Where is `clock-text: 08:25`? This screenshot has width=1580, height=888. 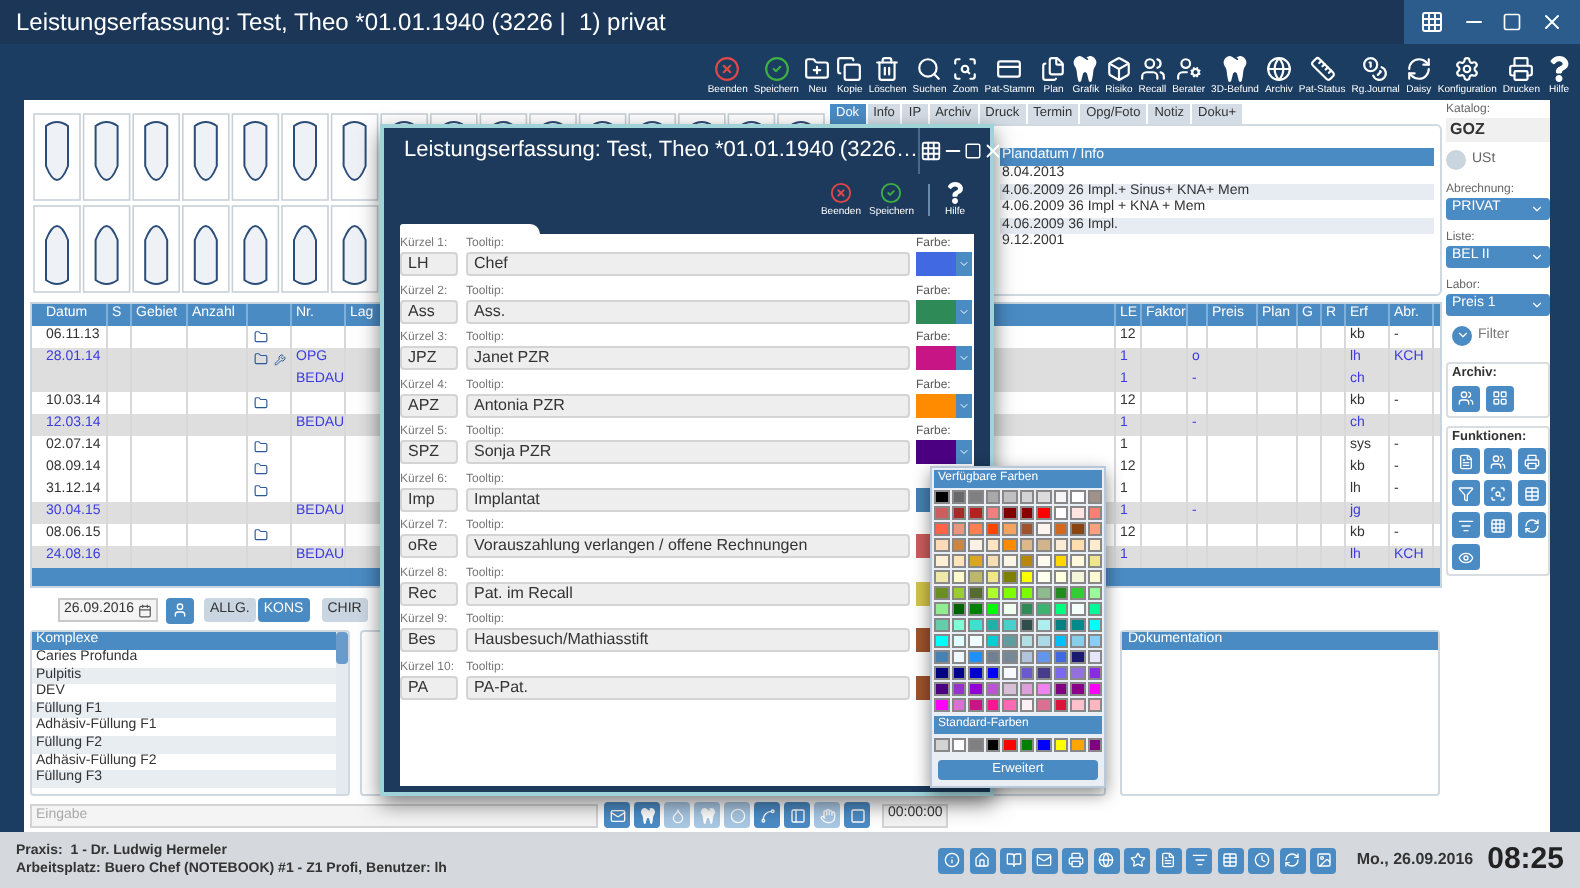
clock-text: 08:25 is located at coordinates (1525, 859).